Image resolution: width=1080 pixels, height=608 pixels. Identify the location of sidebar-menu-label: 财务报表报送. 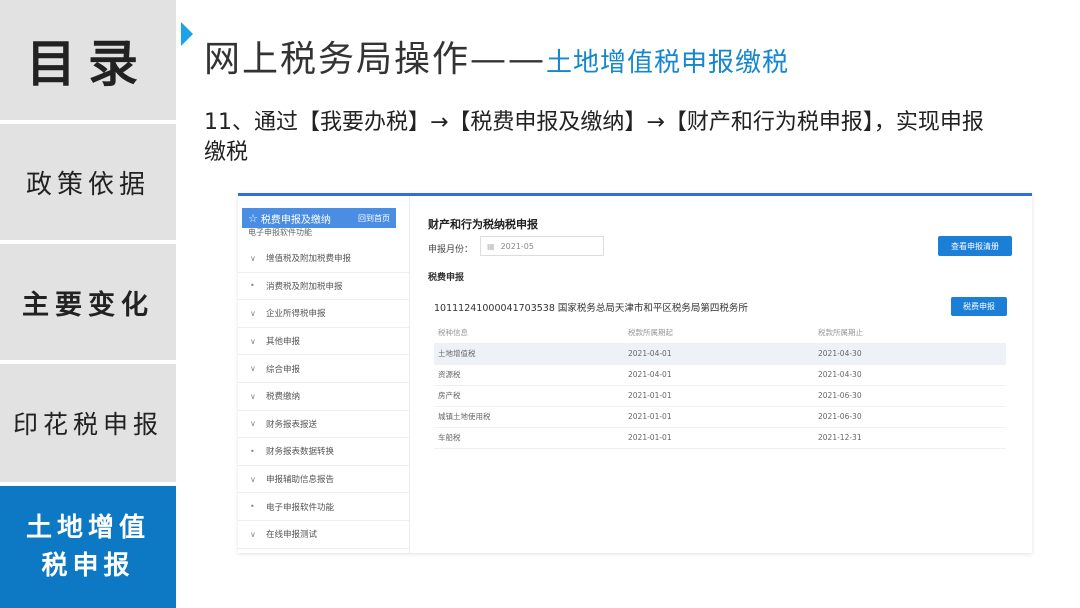
(292, 424).